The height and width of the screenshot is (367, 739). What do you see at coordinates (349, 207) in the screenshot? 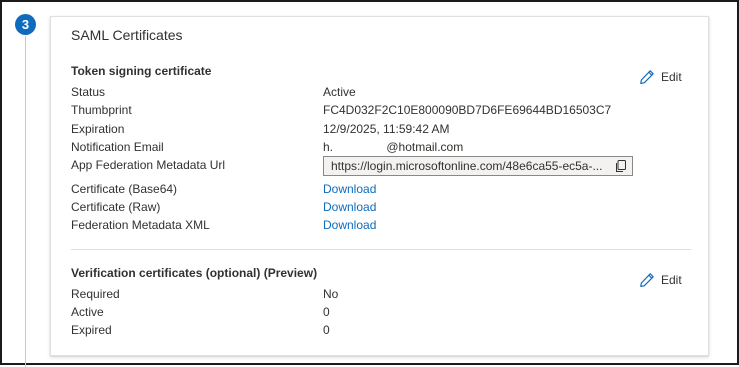
I see `cert-raw-download-link: Download` at bounding box center [349, 207].